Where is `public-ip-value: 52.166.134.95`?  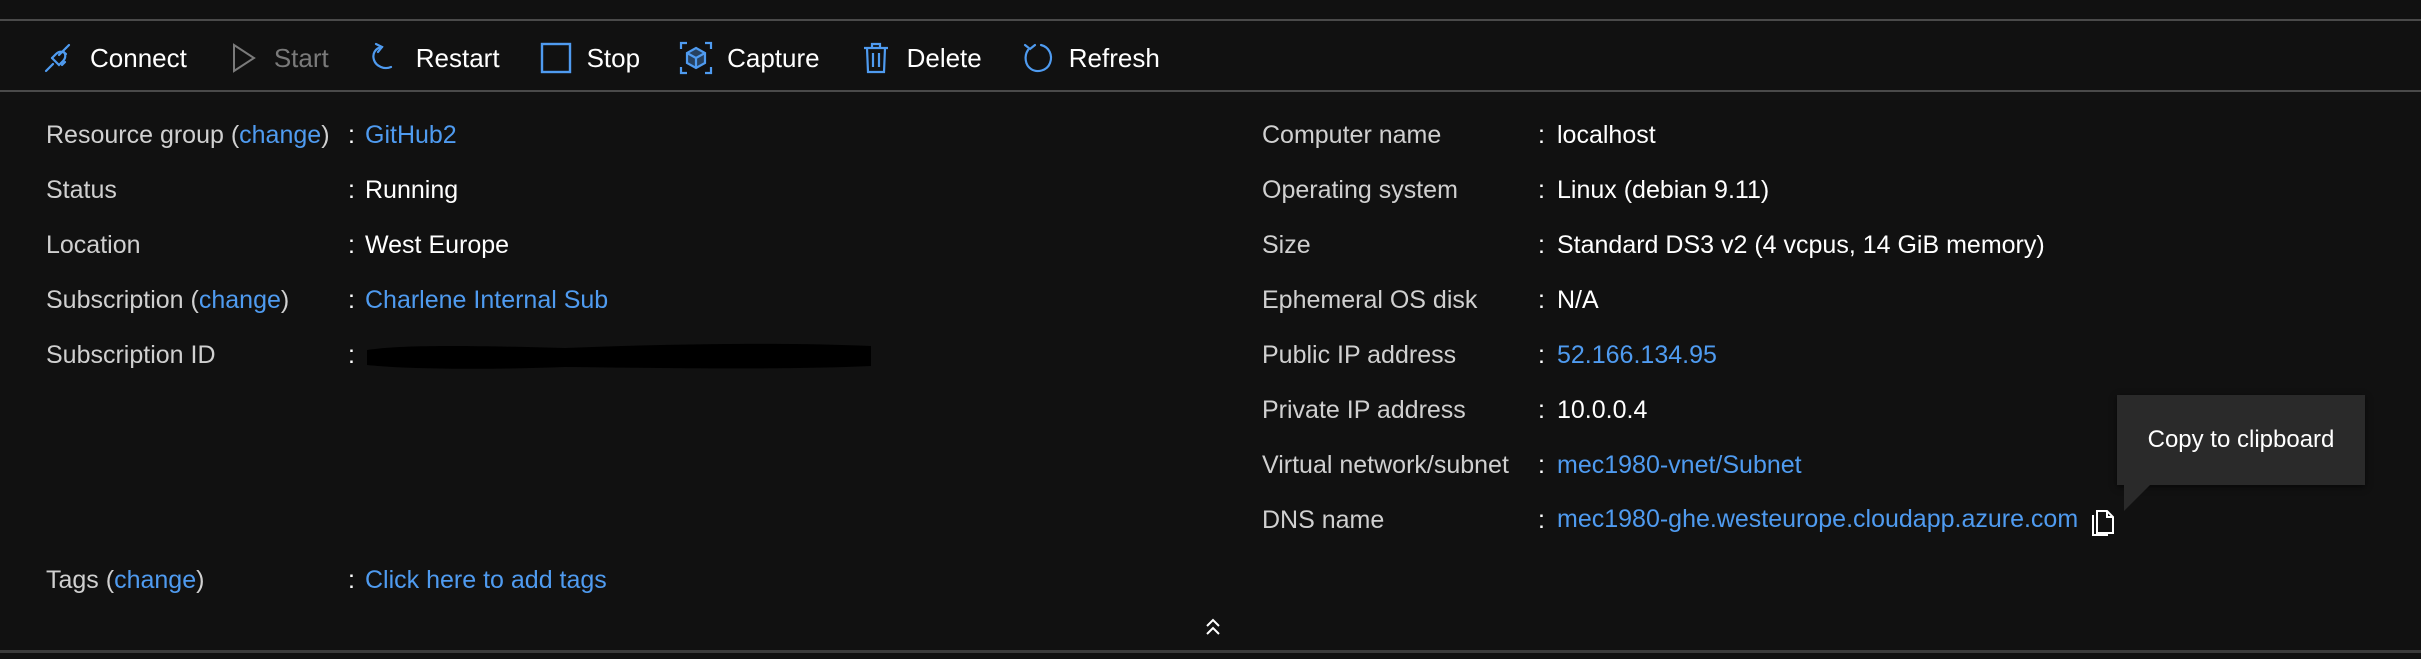
public-ip-value: 52.166.134.95 is located at coordinates (1637, 355).